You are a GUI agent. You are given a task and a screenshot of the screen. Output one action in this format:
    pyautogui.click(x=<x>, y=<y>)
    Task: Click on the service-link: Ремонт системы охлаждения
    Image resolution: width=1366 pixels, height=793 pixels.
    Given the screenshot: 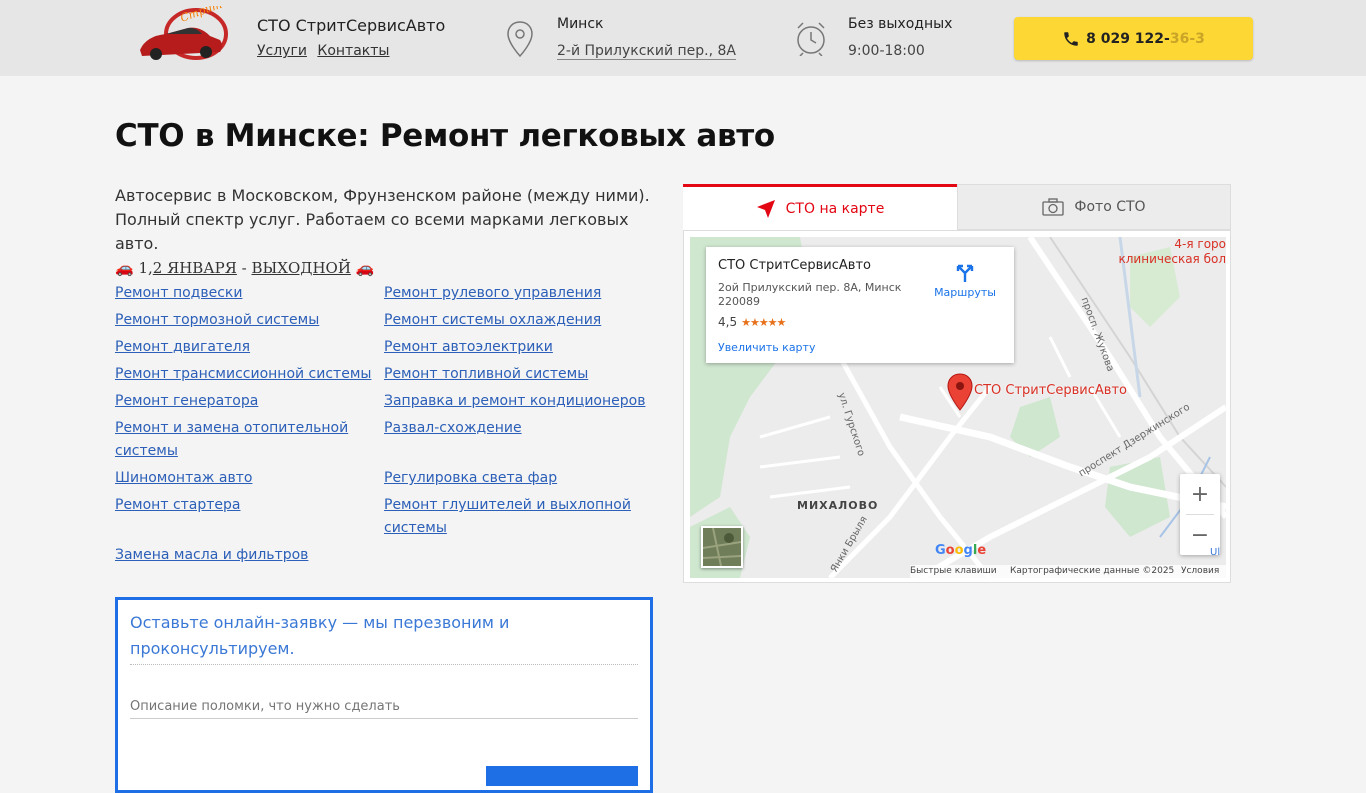 What is the action you would take?
    pyautogui.click(x=492, y=320)
    